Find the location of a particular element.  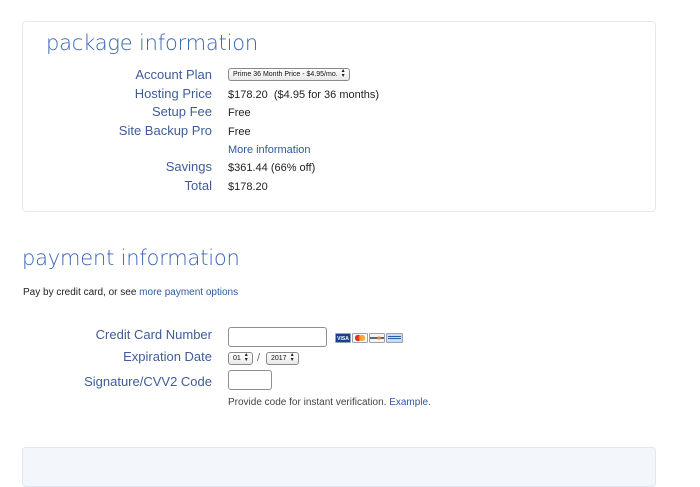

expiration-year-select: 2017 ▴ ▾ is located at coordinates (282, 358).